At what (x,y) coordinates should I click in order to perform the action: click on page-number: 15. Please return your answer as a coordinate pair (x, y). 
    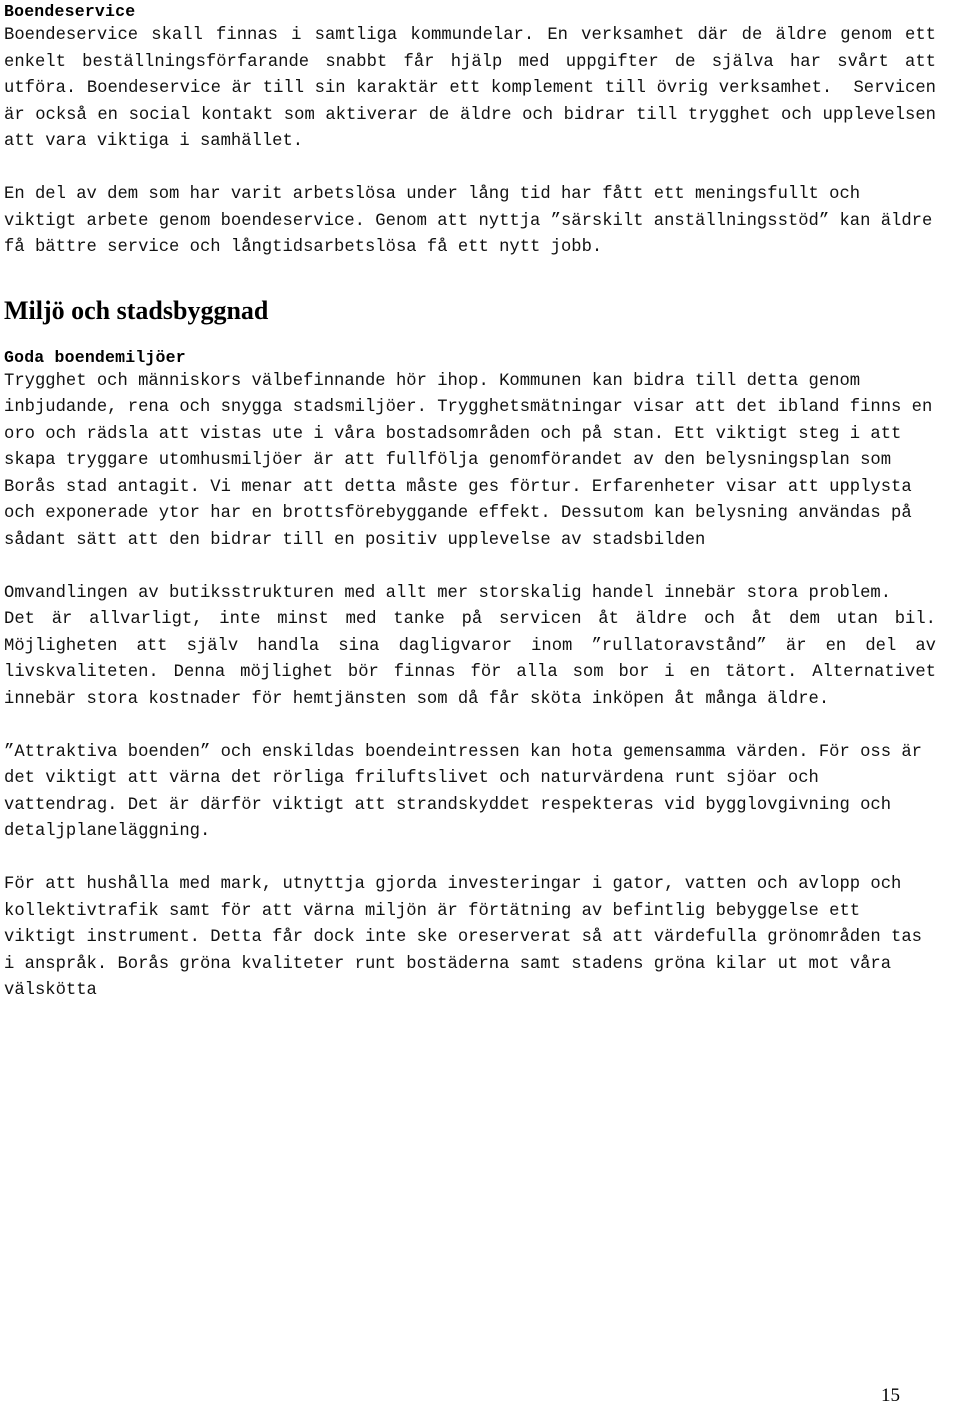
    Looking at the image, I should click on (890, 1395).